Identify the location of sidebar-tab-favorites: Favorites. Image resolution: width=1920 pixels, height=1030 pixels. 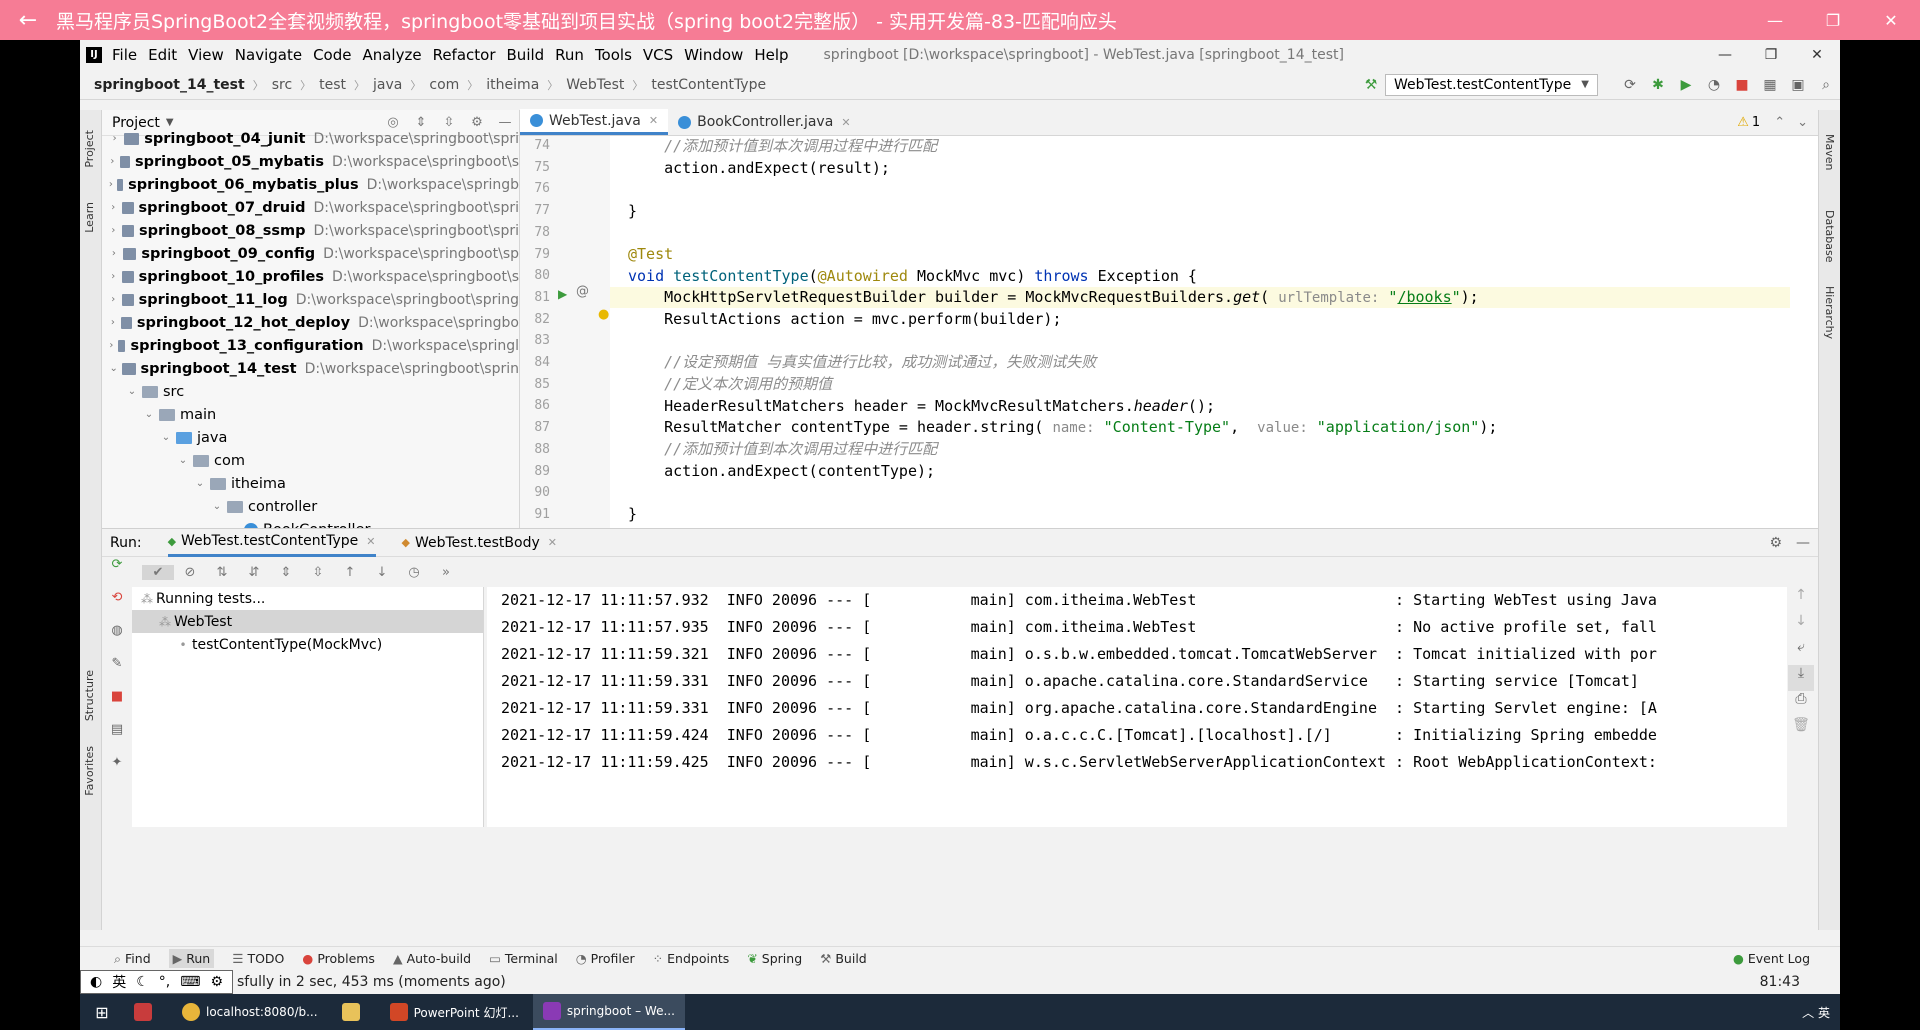
(89, 771).